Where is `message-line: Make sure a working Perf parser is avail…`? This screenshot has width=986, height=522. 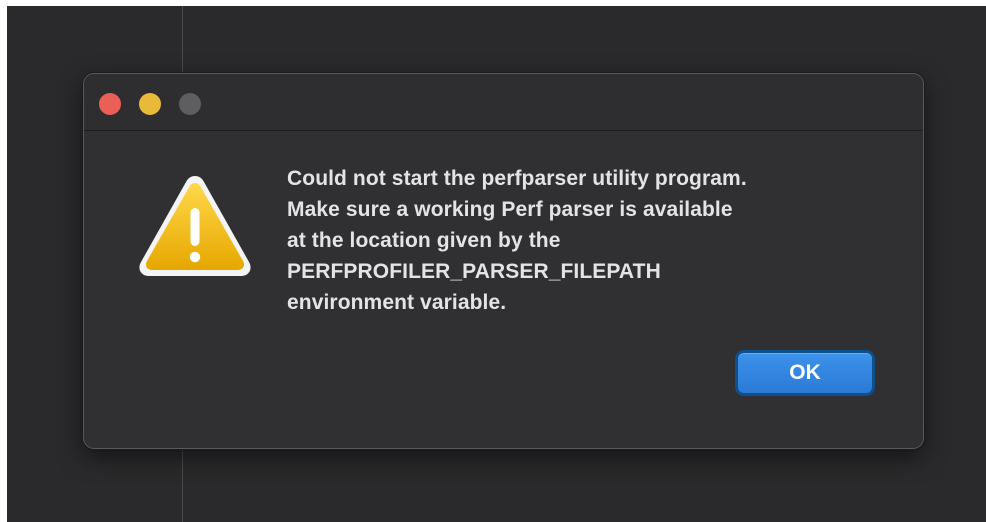 message-line: Make sure a working Perf parser is avail… is located at coordinates (510, 209).